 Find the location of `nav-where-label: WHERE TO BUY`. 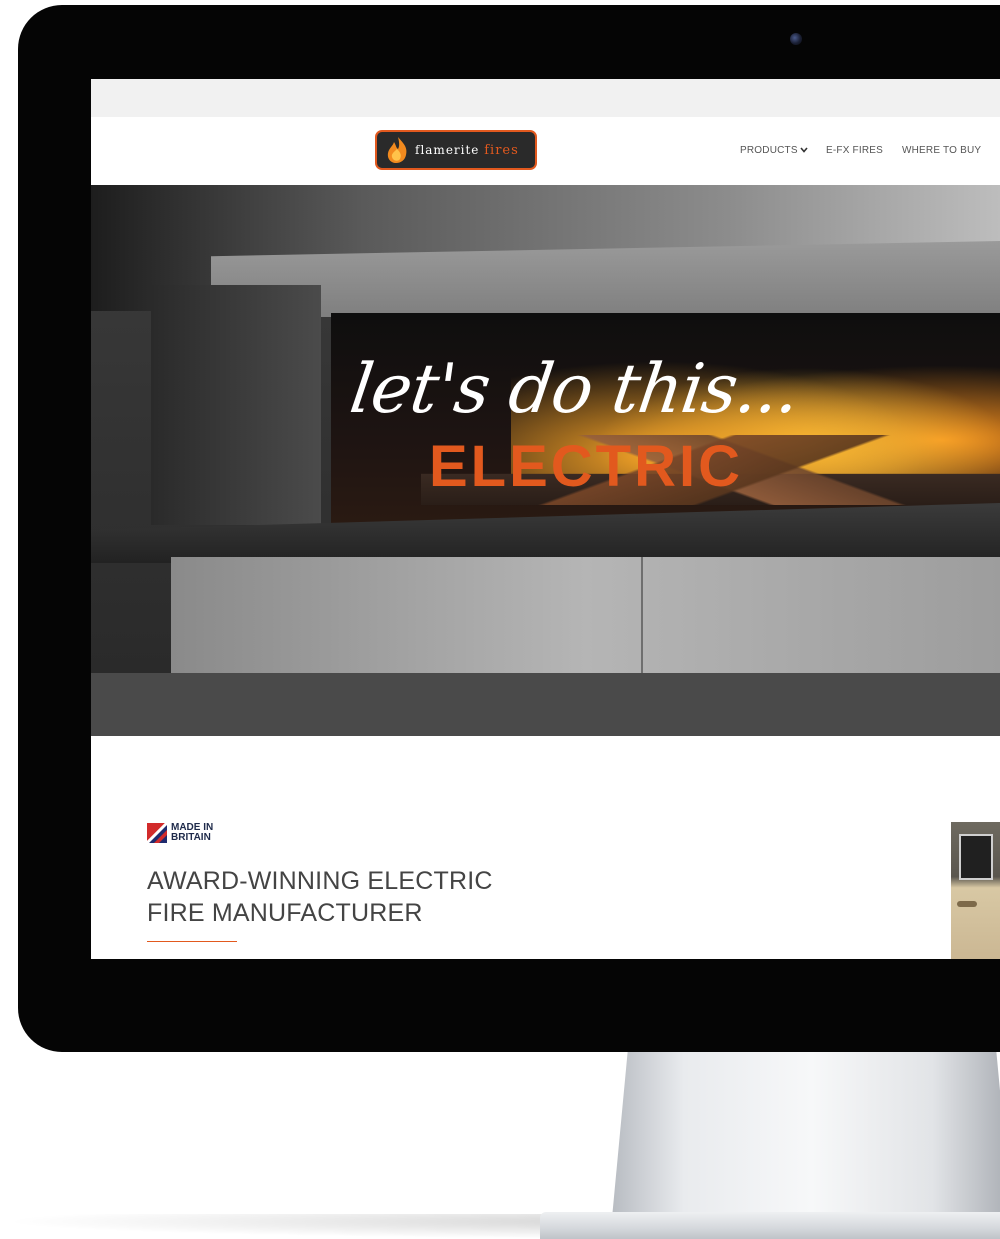

nav-where-label: WHERE TO BUY is located at coordinates (942, 150).